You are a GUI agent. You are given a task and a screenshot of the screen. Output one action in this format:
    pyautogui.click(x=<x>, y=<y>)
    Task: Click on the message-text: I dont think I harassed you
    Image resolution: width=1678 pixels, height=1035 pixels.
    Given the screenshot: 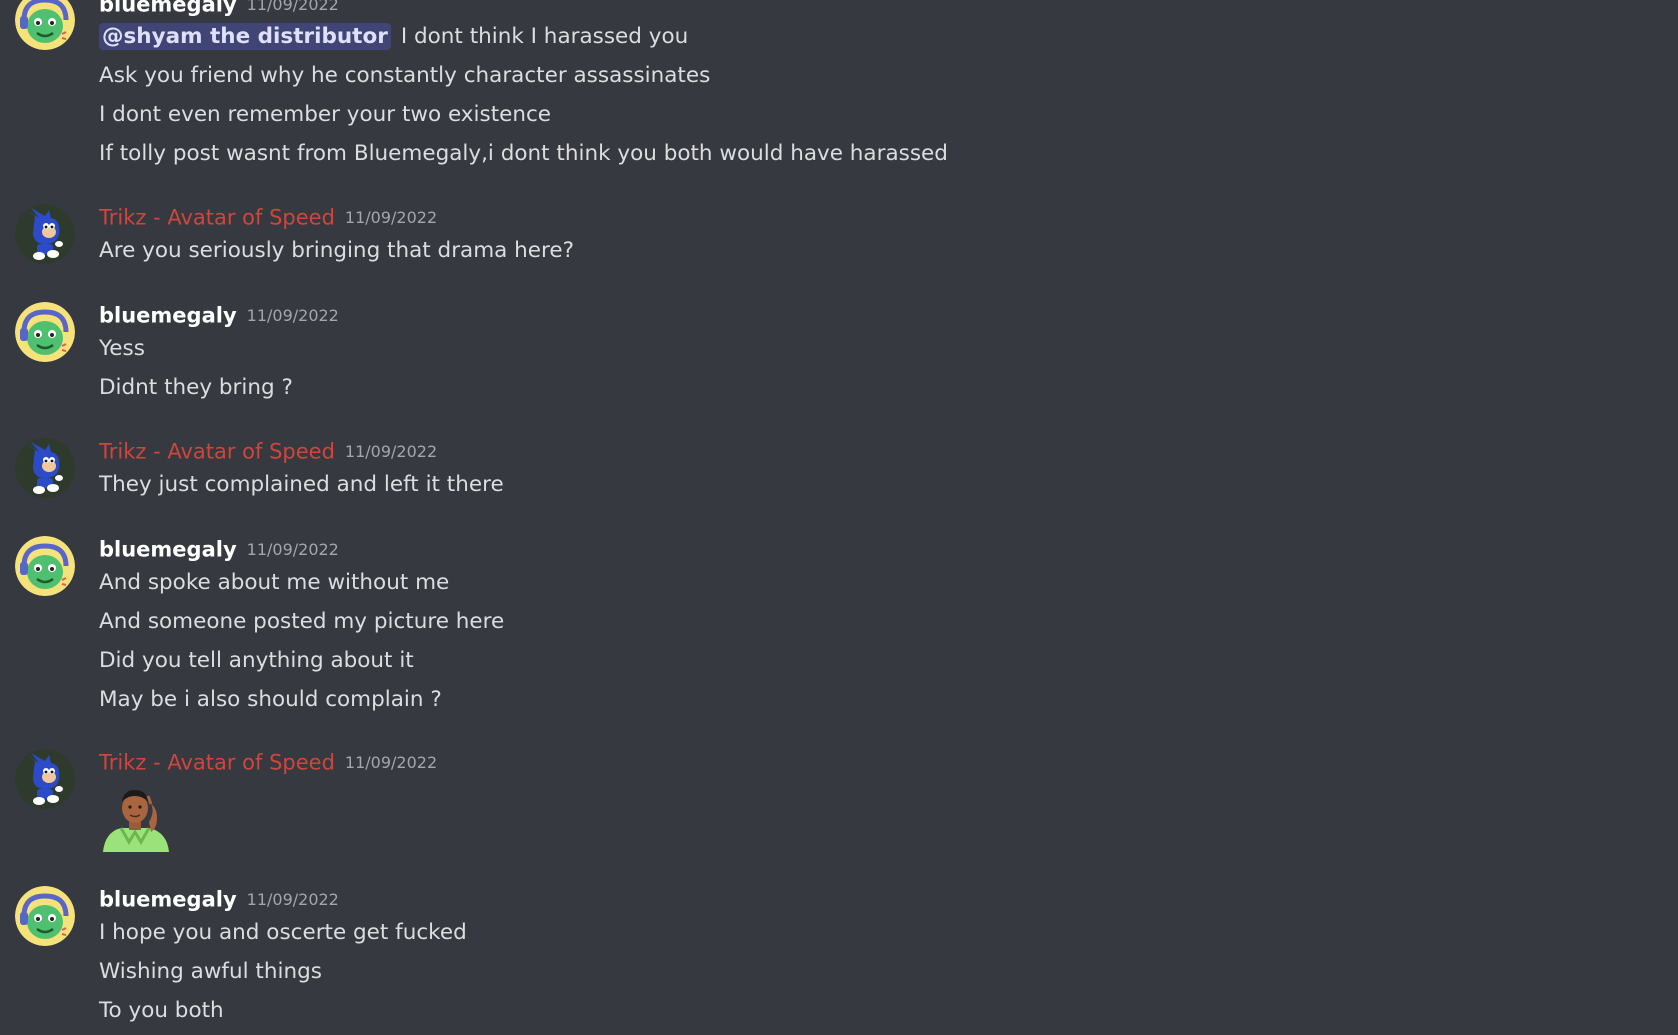 What is the action you would take?
    pyautogui.click(x=544, y=36)
    